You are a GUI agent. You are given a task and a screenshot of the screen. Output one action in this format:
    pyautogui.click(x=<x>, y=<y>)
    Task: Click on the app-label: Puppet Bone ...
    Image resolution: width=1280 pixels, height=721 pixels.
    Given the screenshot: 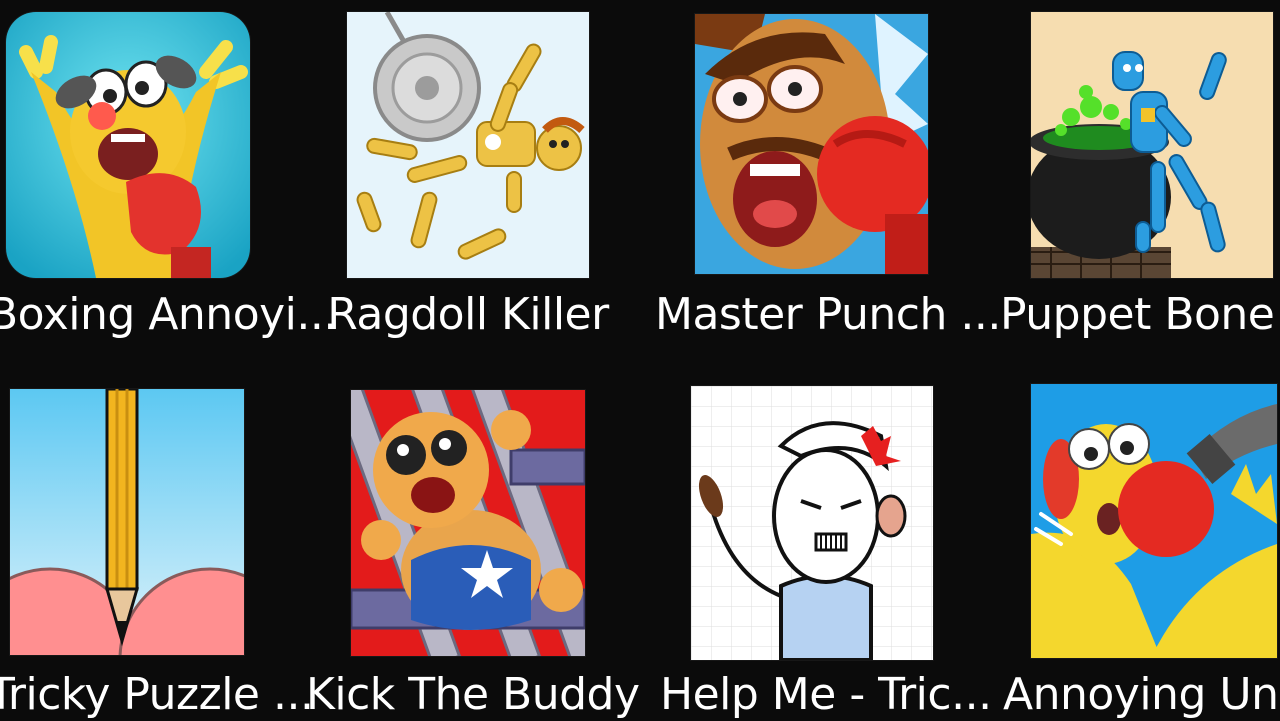 What is the action you would take?
    pyautogui.click(x=1140, y=314)
    